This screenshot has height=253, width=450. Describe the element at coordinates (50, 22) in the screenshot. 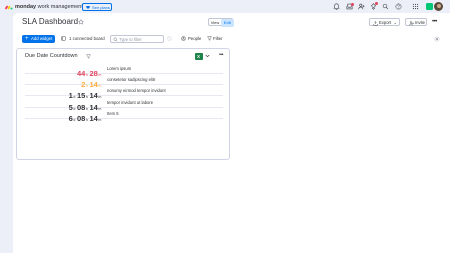

I see `page-title: SLA Dashboard` at that location.